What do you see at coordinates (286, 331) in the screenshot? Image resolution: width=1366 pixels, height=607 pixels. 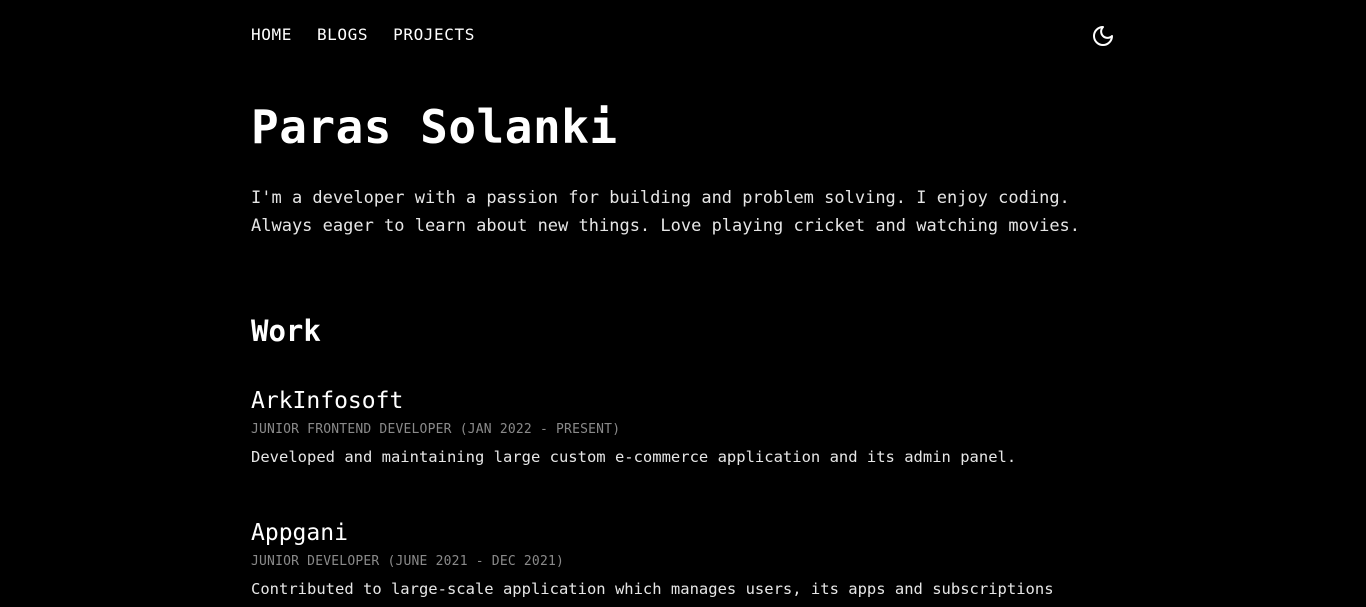 I see `work-section-title: Work` at bounding box center [286, 331].